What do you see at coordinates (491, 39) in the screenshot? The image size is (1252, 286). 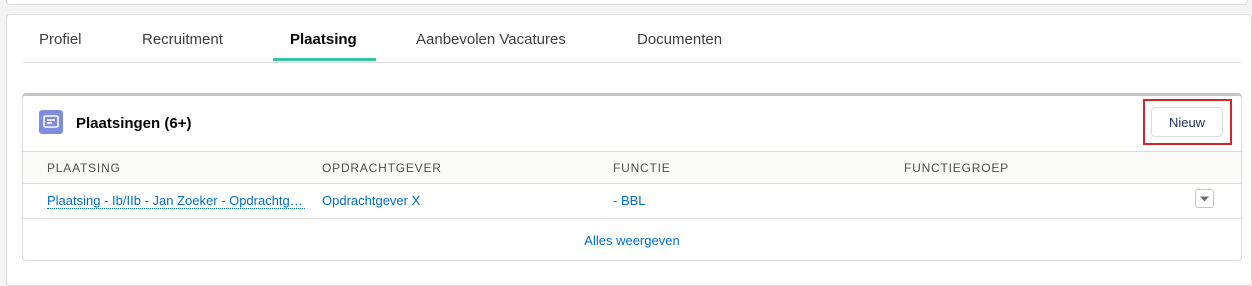 I see `tab-aanbevolen-vacatures: Aanbevolen Vacatures` at bounding box center [491, 39].